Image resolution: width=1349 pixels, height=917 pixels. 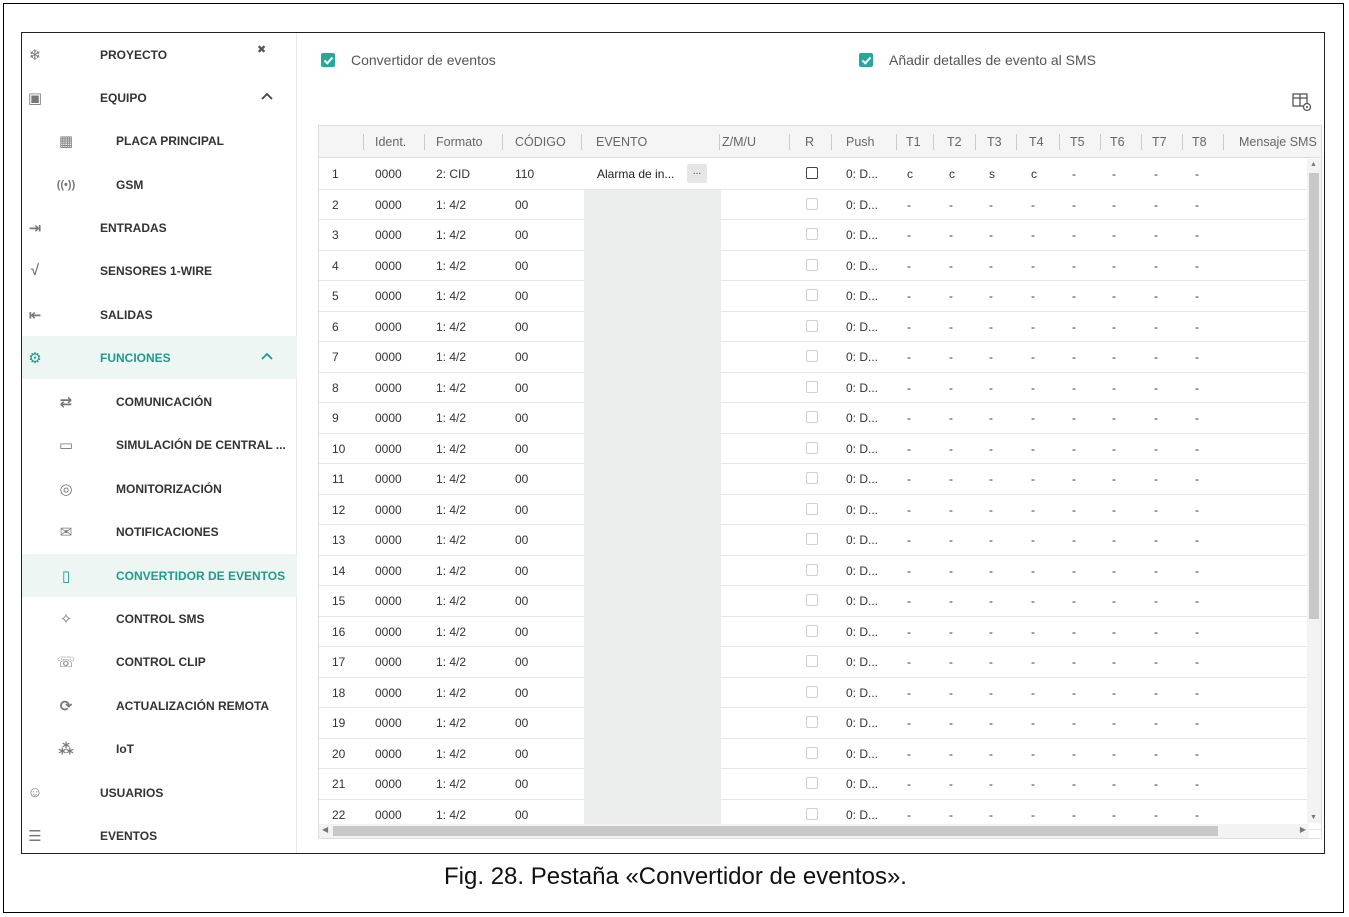 What do you see at coordinates (390, 142) in the screenshot?
I see `column-header: Ident.` at bounding box center [390, 142].